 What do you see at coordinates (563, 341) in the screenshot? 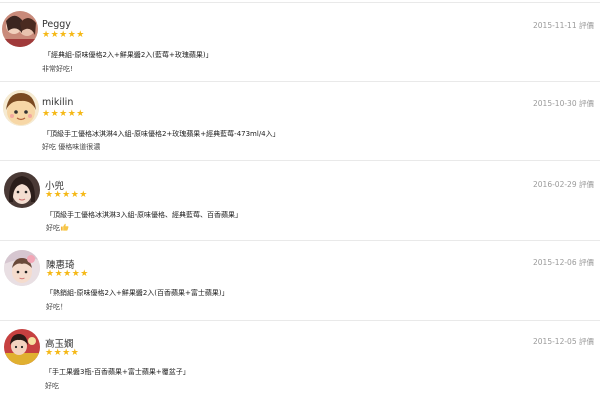
I see `review-date: 2015-12-05 評價` at bounding box center [563, 341].